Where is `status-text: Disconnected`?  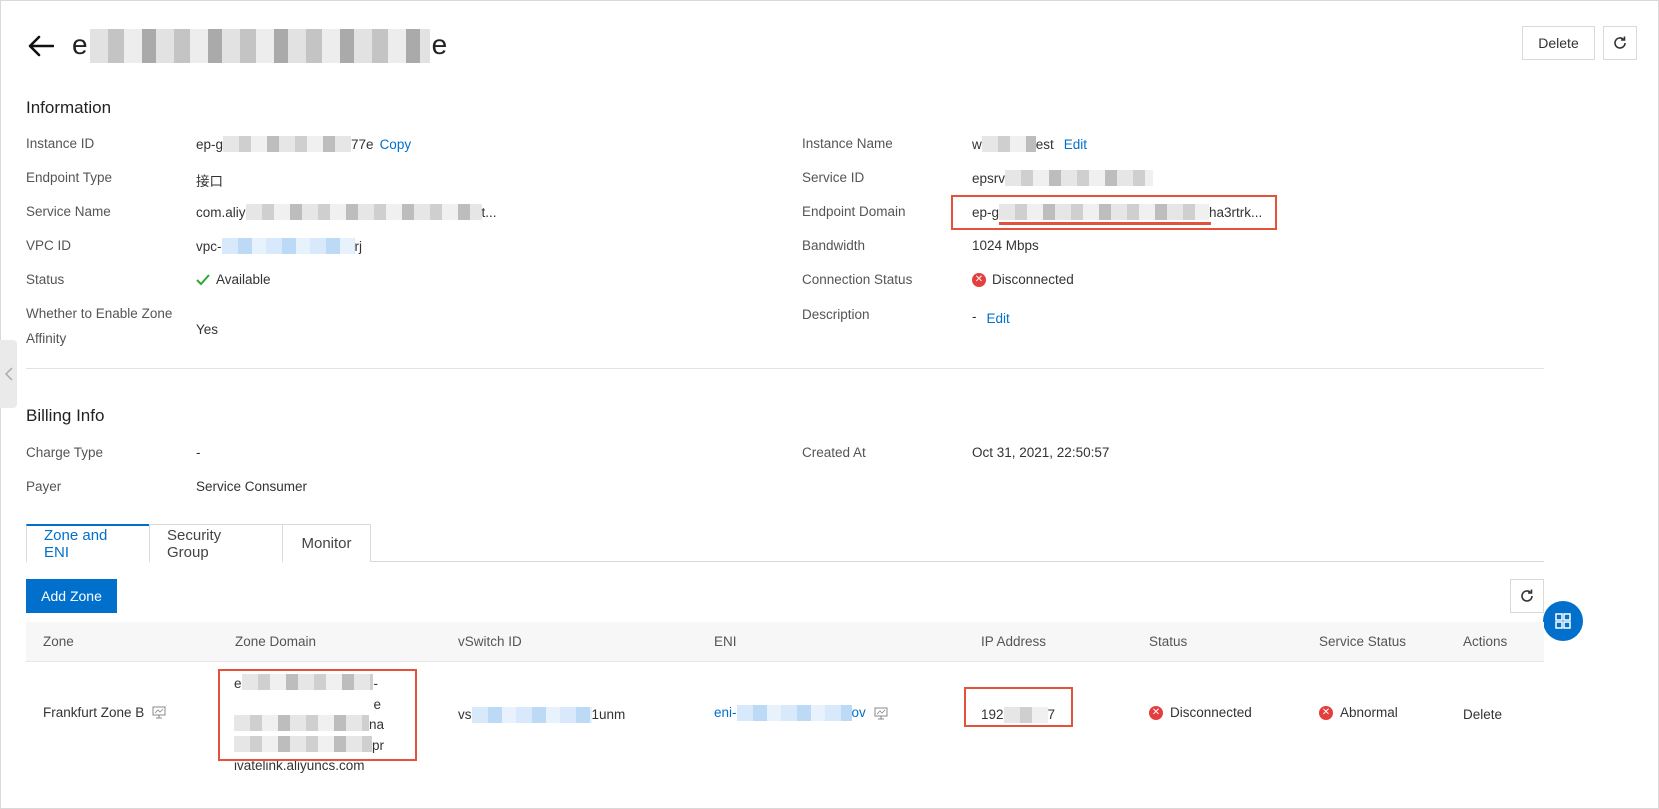 status-text: Disconnected is located at coordinates (1211, 712).